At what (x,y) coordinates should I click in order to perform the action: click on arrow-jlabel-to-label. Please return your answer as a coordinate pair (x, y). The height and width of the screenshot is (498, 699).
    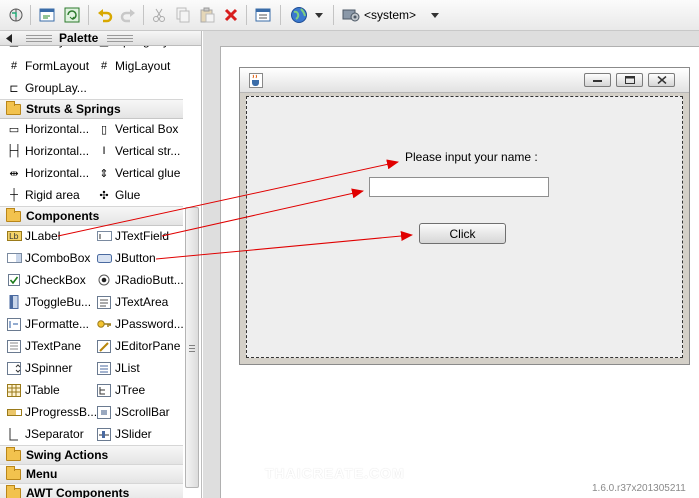
    Looking at the image, I should click on (228, 198).